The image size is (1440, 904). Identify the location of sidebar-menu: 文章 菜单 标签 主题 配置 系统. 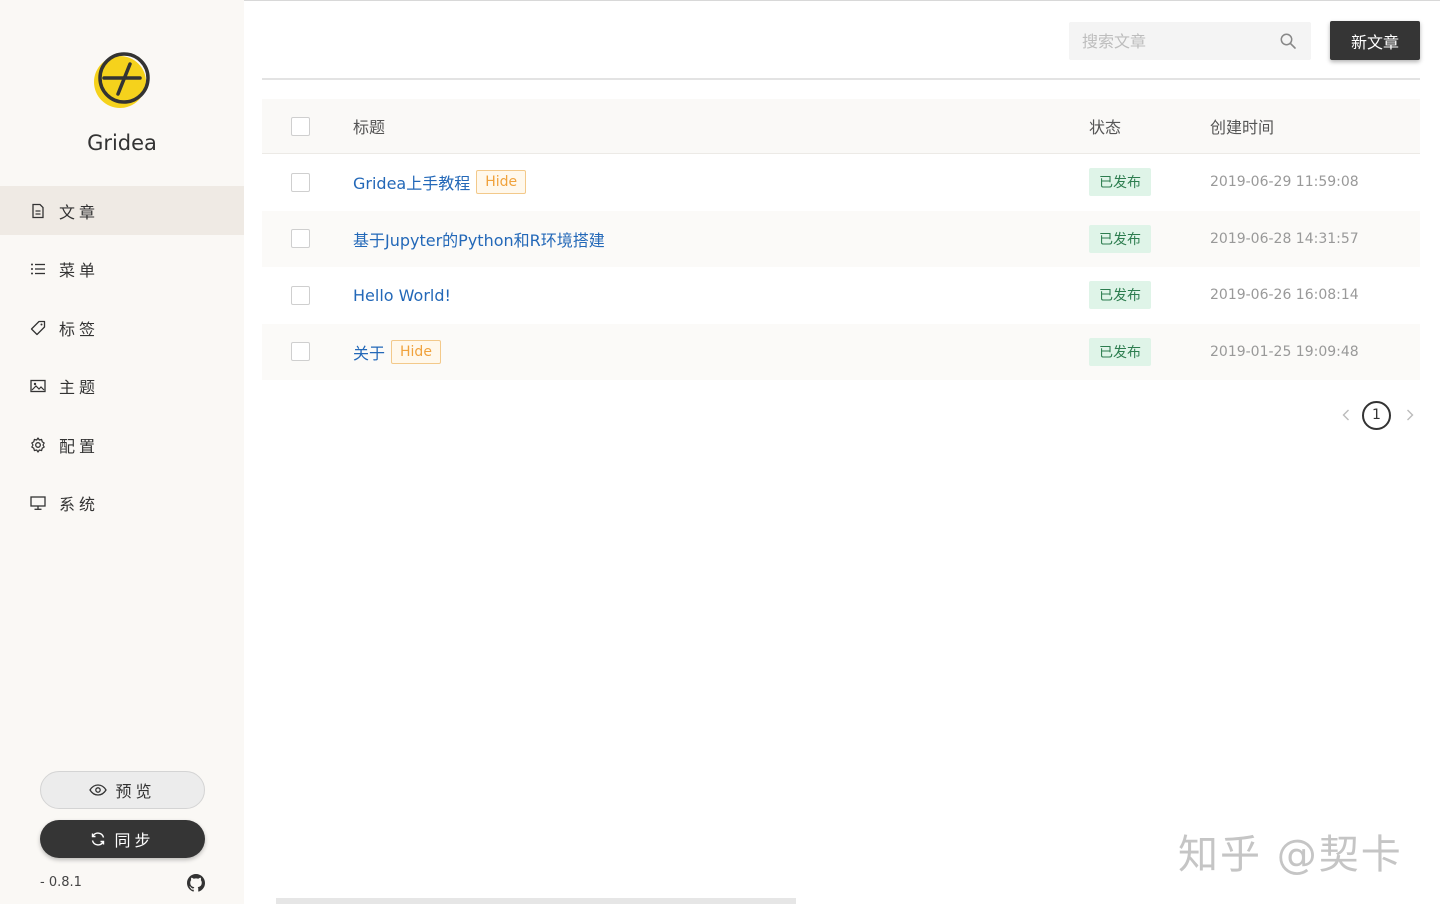
(122, 361).